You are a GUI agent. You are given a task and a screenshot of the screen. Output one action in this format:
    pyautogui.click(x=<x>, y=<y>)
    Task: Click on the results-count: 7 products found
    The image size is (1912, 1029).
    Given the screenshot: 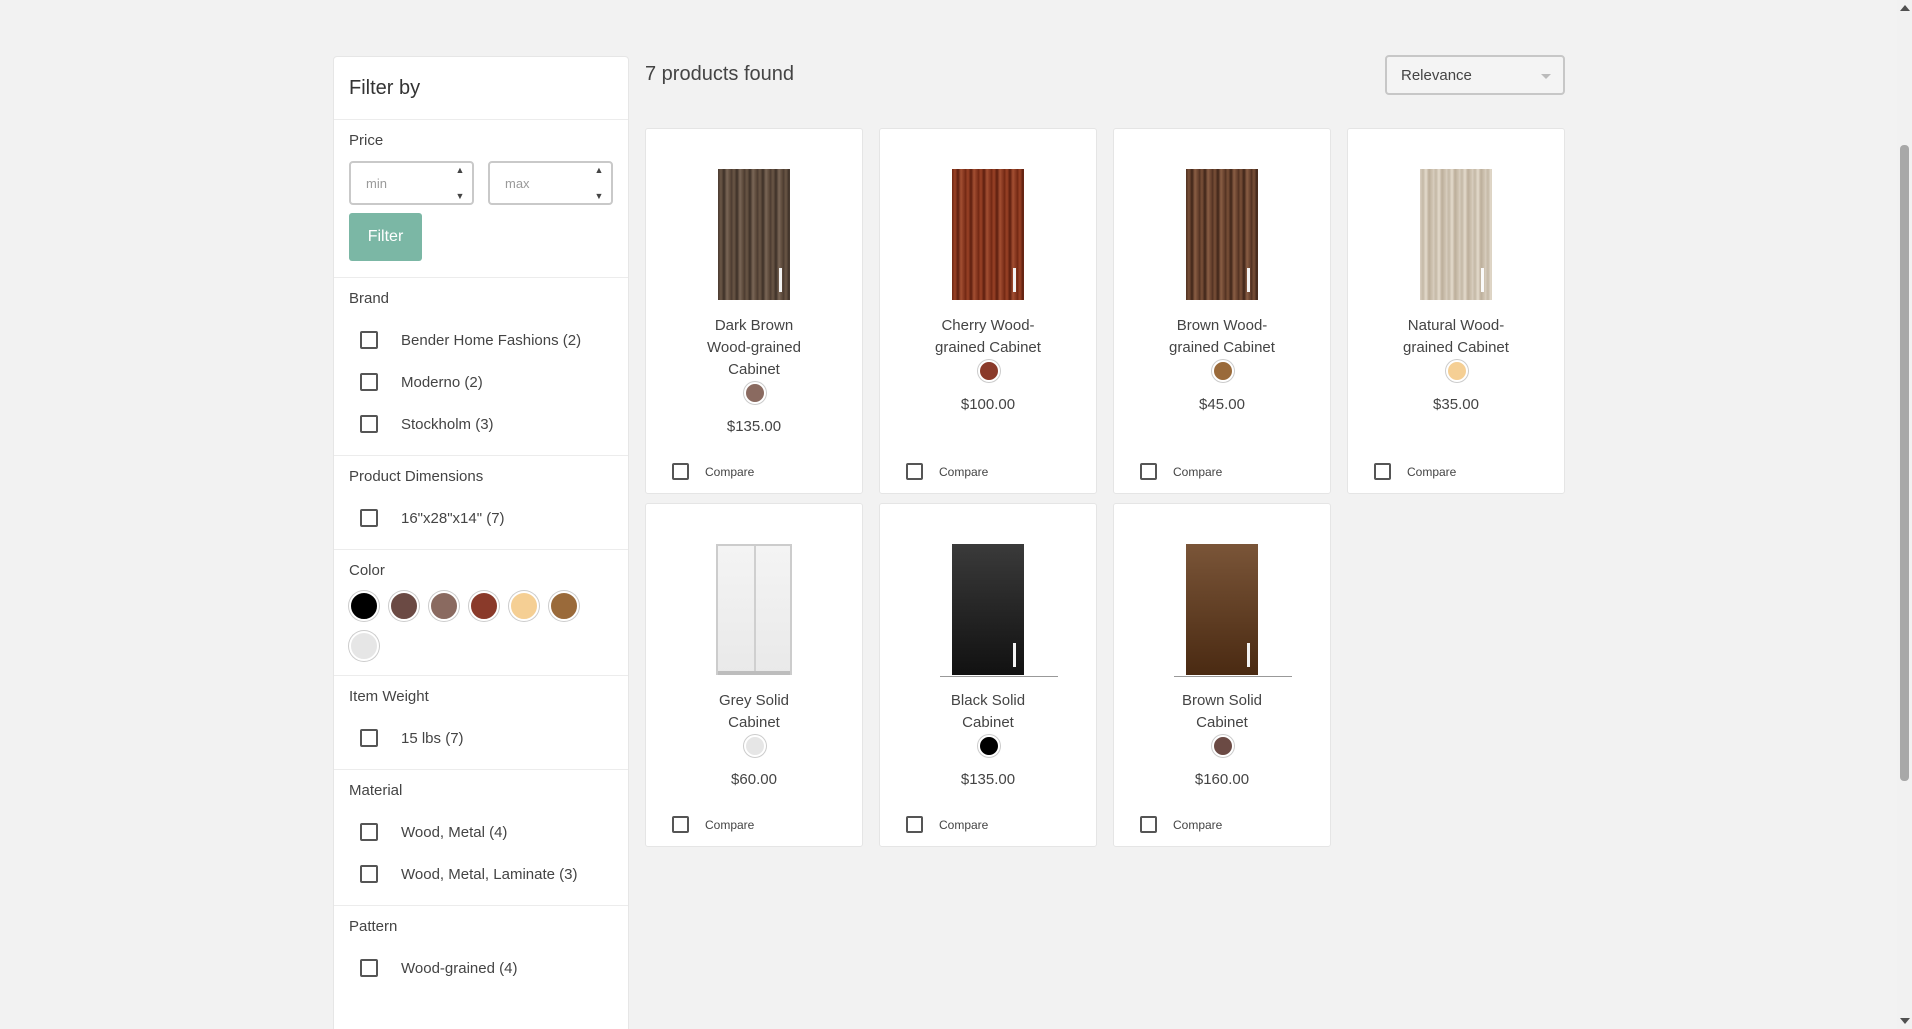 What is the action you would take?
    pyautogui.click(x=719, y=74)
    